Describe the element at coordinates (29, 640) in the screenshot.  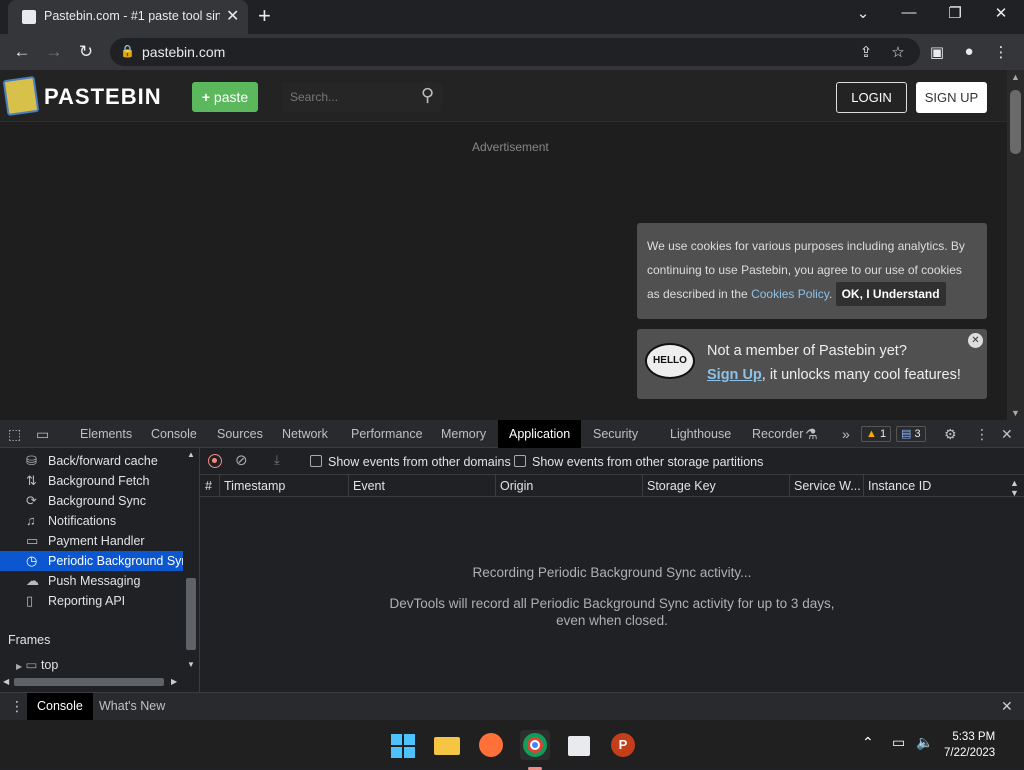
I see `frames-heading: Frames` at that location.